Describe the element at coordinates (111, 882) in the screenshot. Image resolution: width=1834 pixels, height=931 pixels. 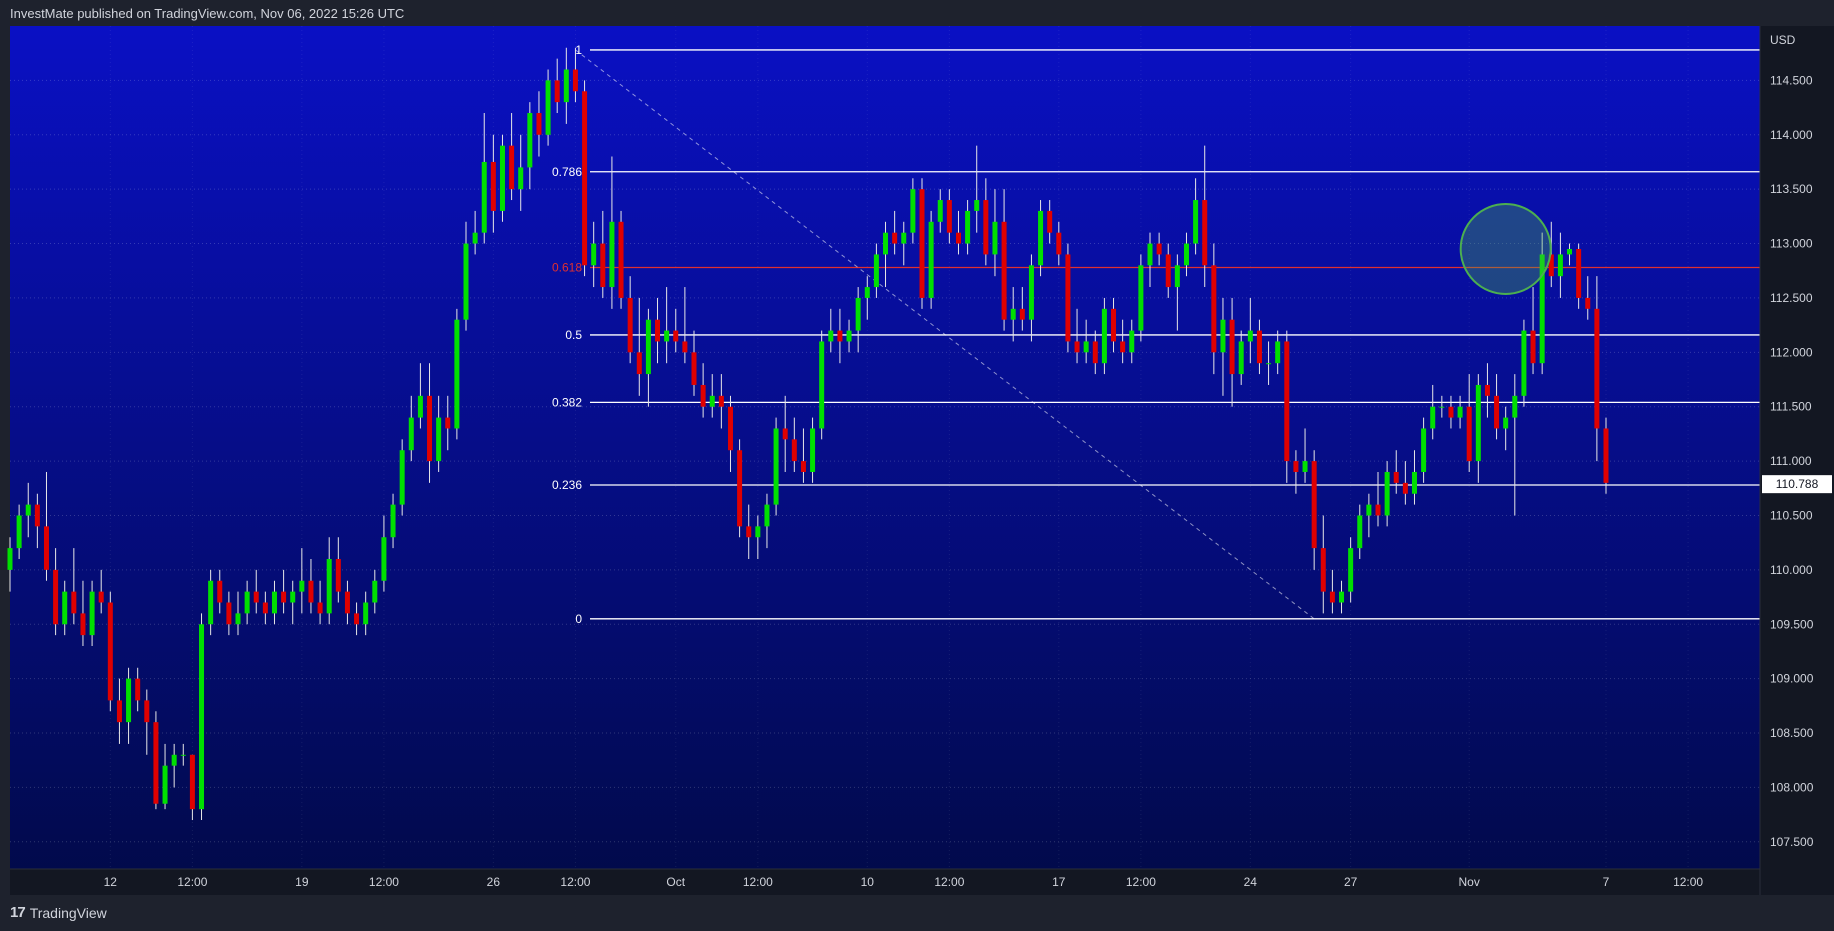
I see `time-tick-label: 12` at that location.